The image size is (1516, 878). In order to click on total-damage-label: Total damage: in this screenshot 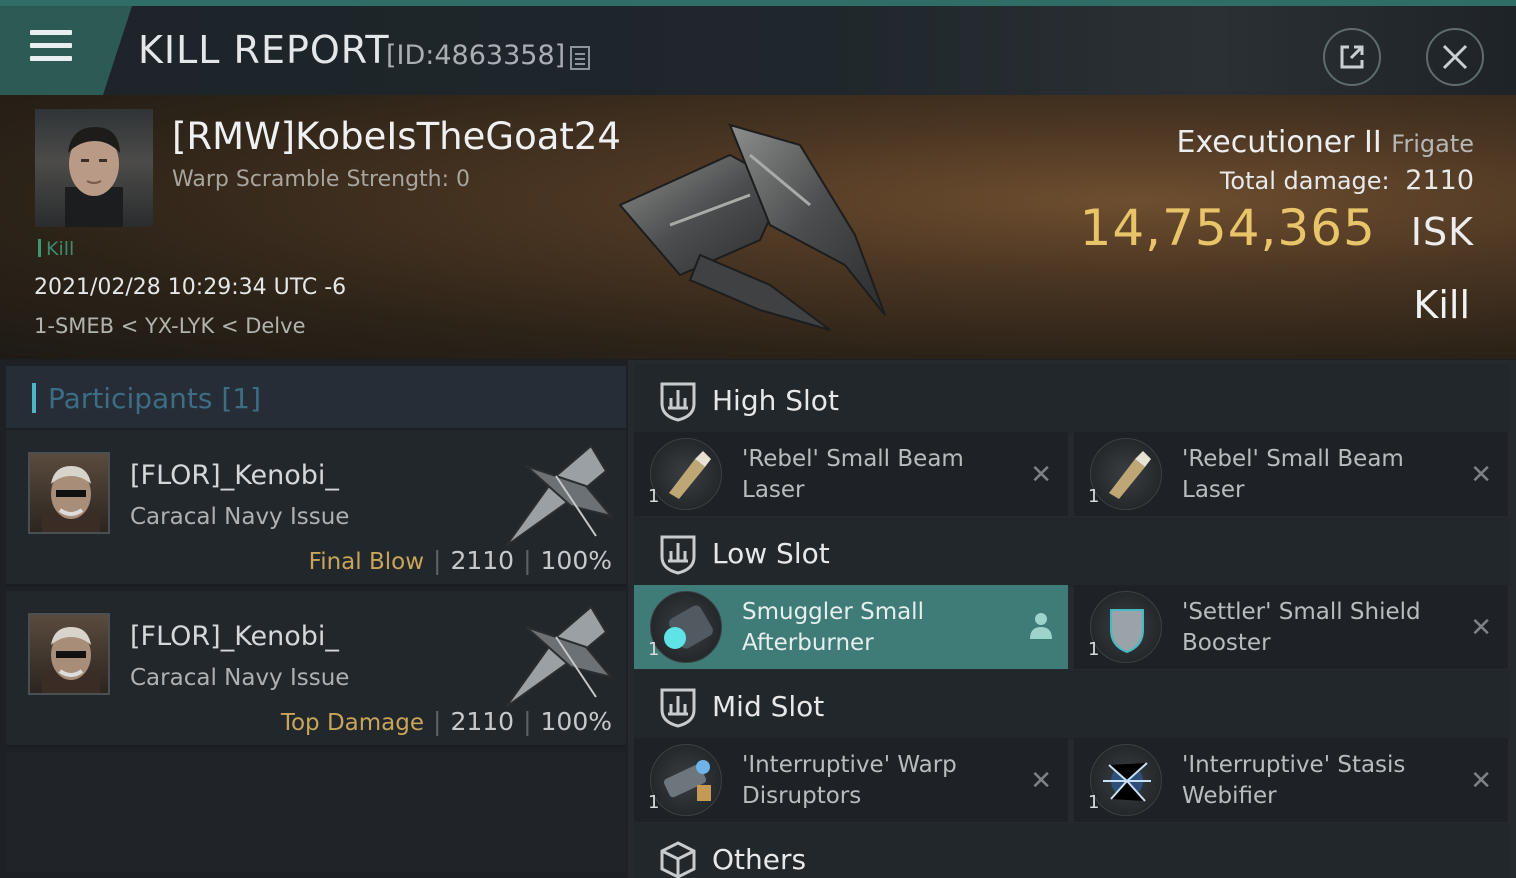, I will do `click(1304, 181)`.